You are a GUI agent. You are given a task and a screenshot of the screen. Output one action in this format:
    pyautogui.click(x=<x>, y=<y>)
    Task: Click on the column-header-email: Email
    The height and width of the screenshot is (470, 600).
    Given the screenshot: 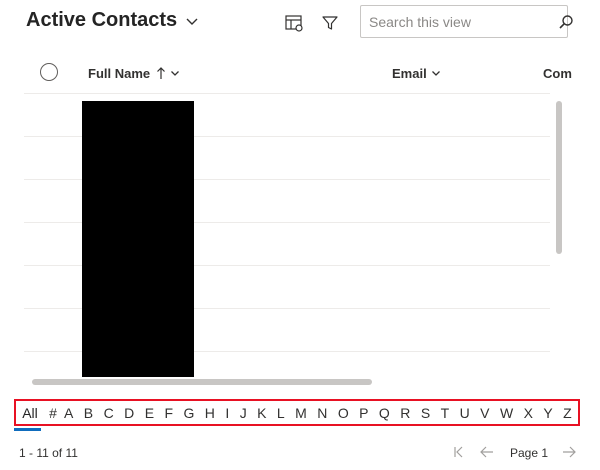 What is the action you would take?
    pyautogui.click(x=416, y=73)
    